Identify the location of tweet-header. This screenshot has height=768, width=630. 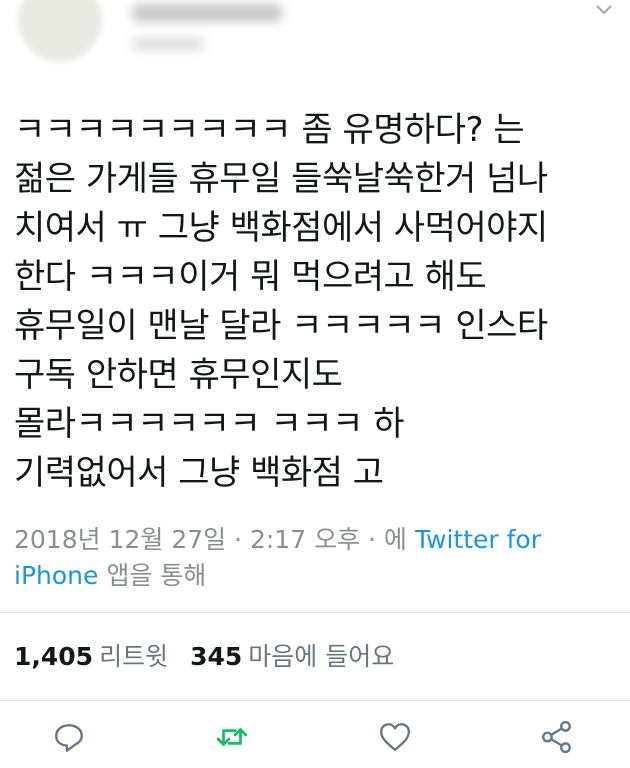
(315, 40).